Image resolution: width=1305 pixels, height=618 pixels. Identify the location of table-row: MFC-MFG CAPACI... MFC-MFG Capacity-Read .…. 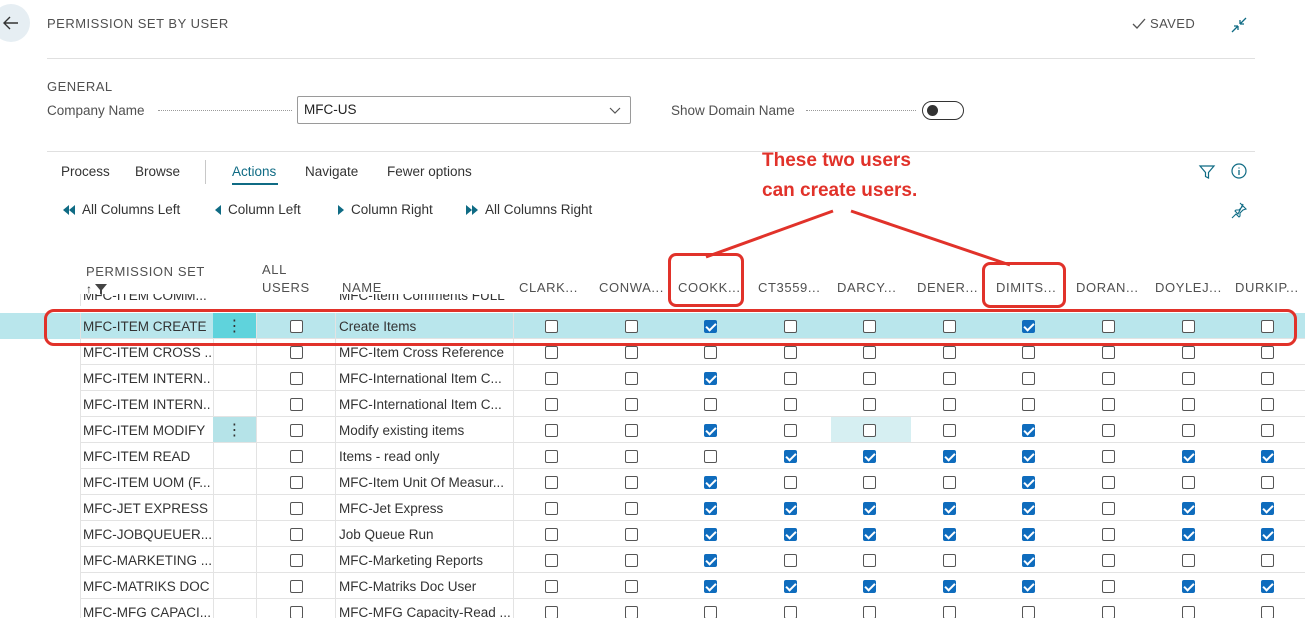
(652, 608).